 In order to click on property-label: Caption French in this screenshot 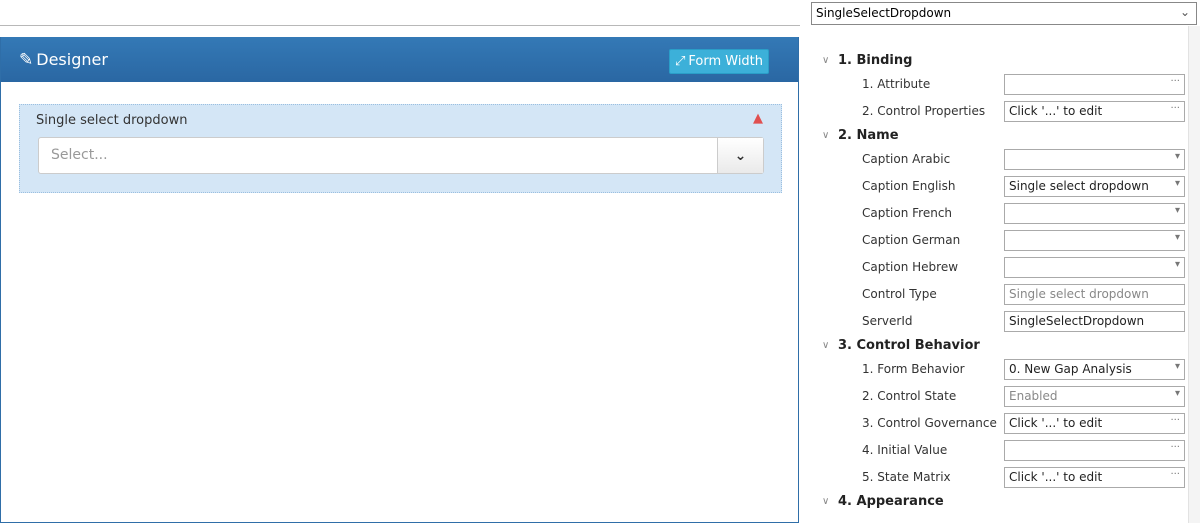, I will do `click(907, 213)`.